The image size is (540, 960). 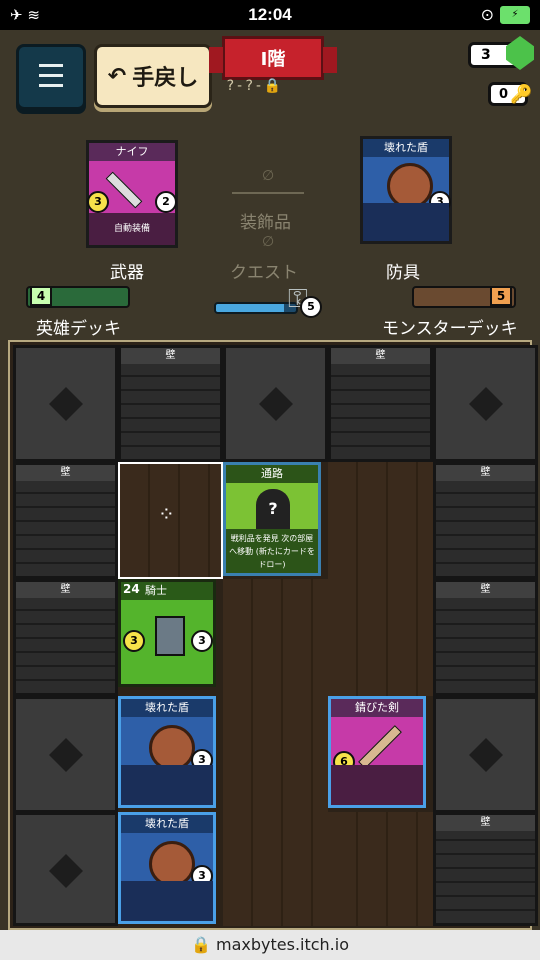 I want to click on floor-label: I階, so click(x=273, y=59).